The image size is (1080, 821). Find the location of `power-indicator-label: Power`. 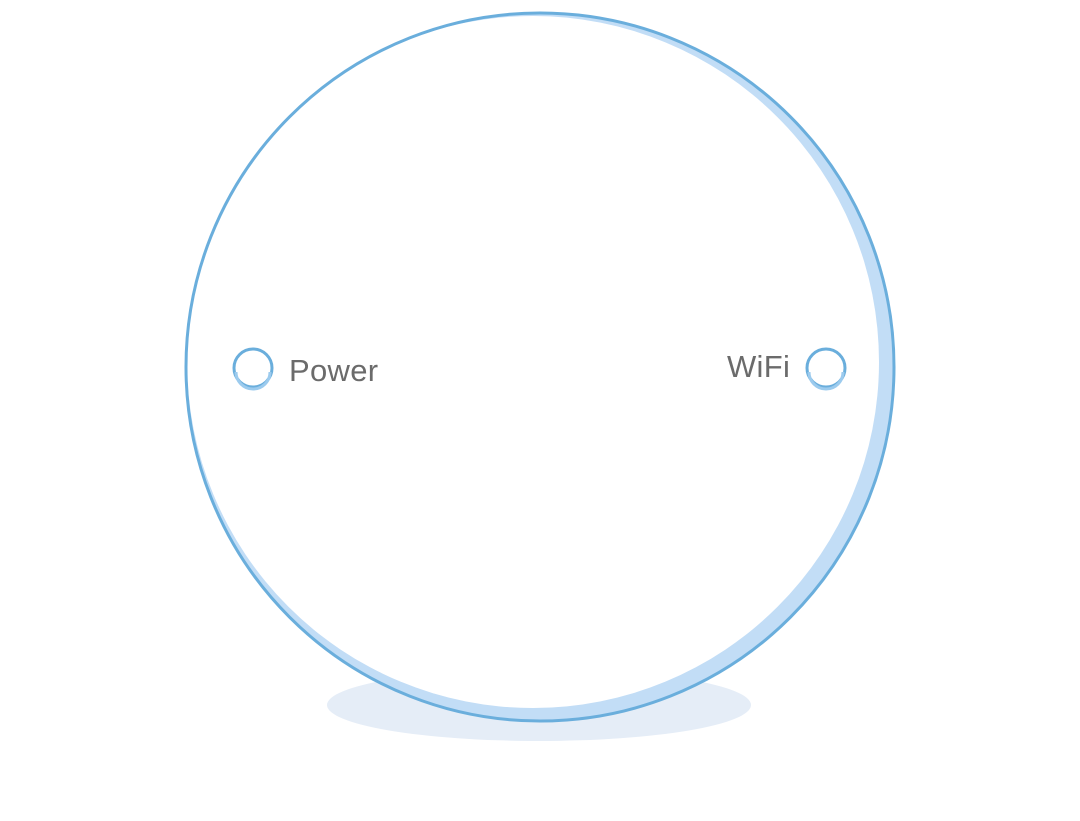

power-indicator-label: Power is located at coordinates (334, 370).